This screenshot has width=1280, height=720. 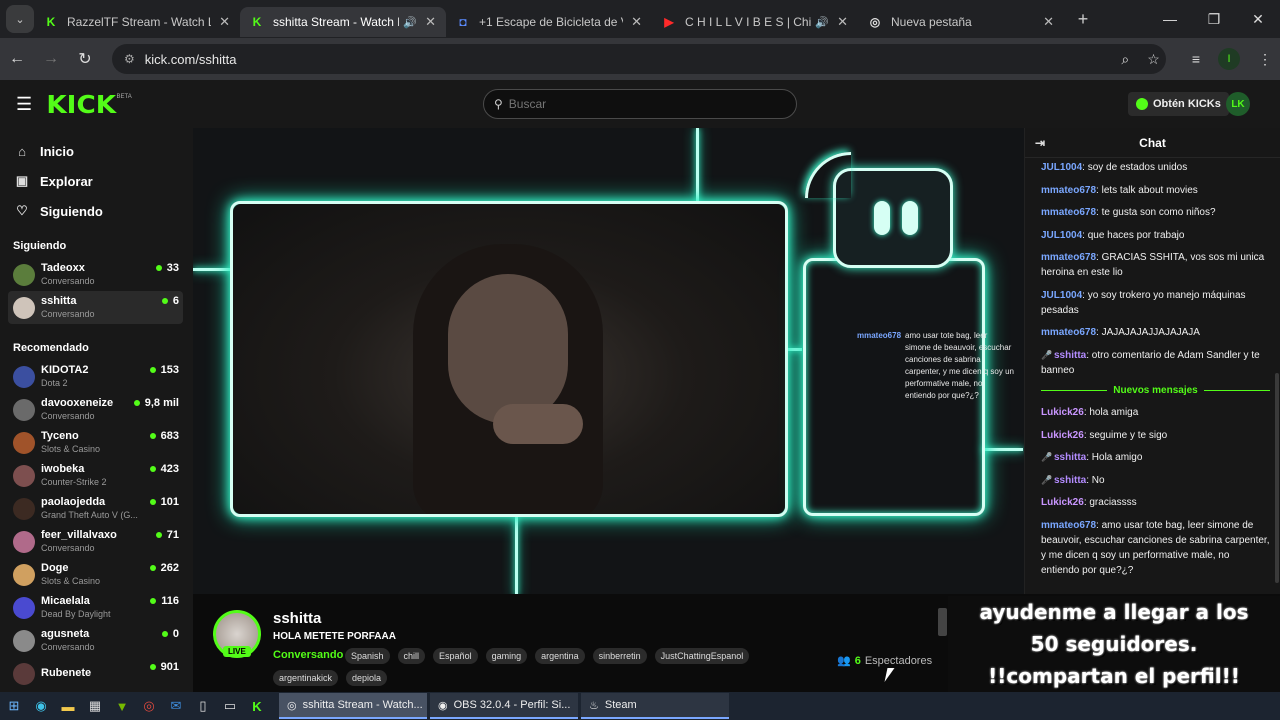 What do you see at coordinates (308, 655) in the screenshot?
I see `stream-category: Conversando` at bounding box center [308, 655].